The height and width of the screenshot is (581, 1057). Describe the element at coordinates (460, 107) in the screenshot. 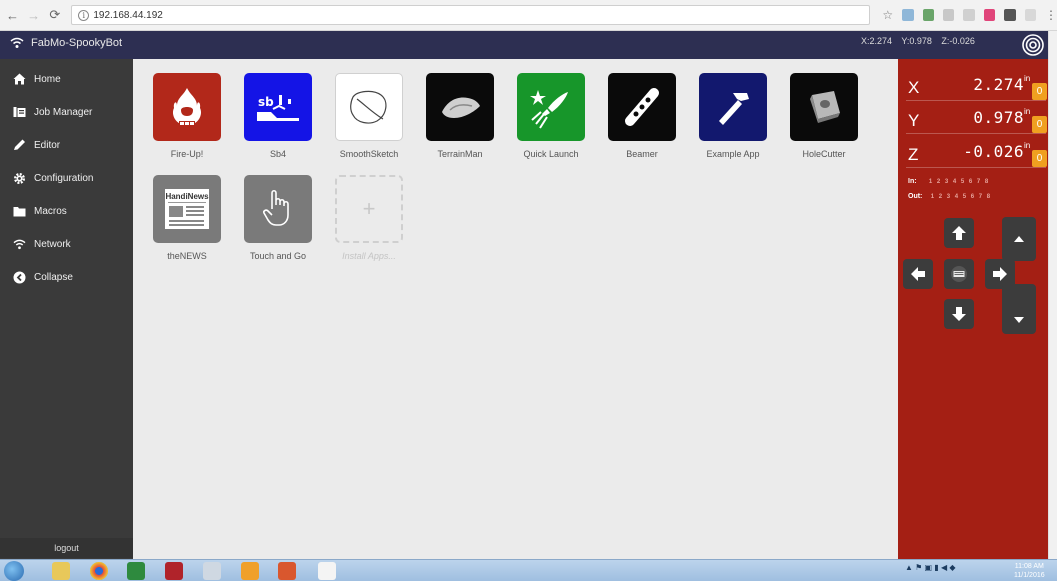

I see `terrain-icon` at that location.